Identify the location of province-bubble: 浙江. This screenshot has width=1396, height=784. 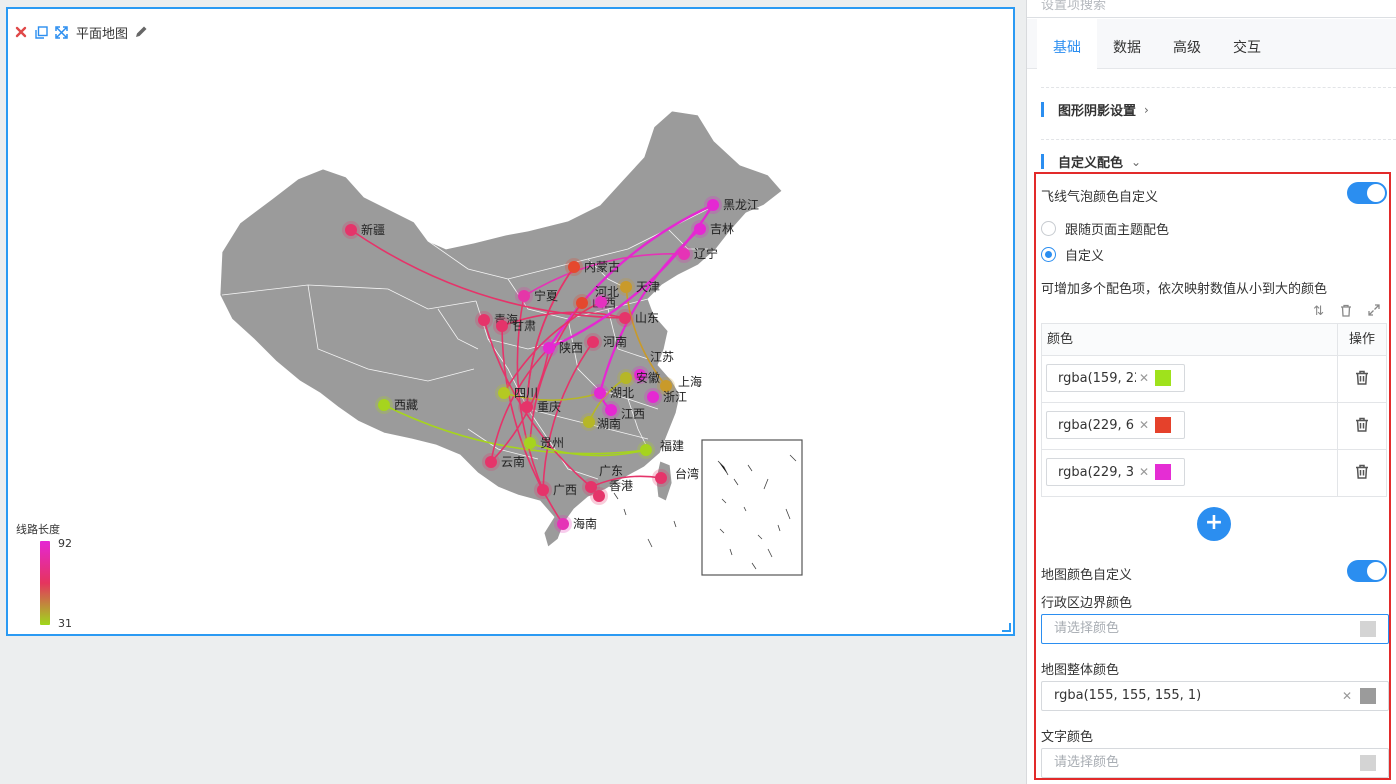
(665, 397).